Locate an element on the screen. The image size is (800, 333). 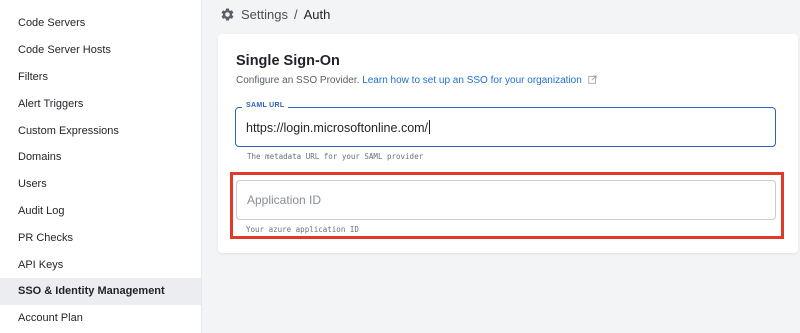
application-id-field is located at coordinates (506, 200).